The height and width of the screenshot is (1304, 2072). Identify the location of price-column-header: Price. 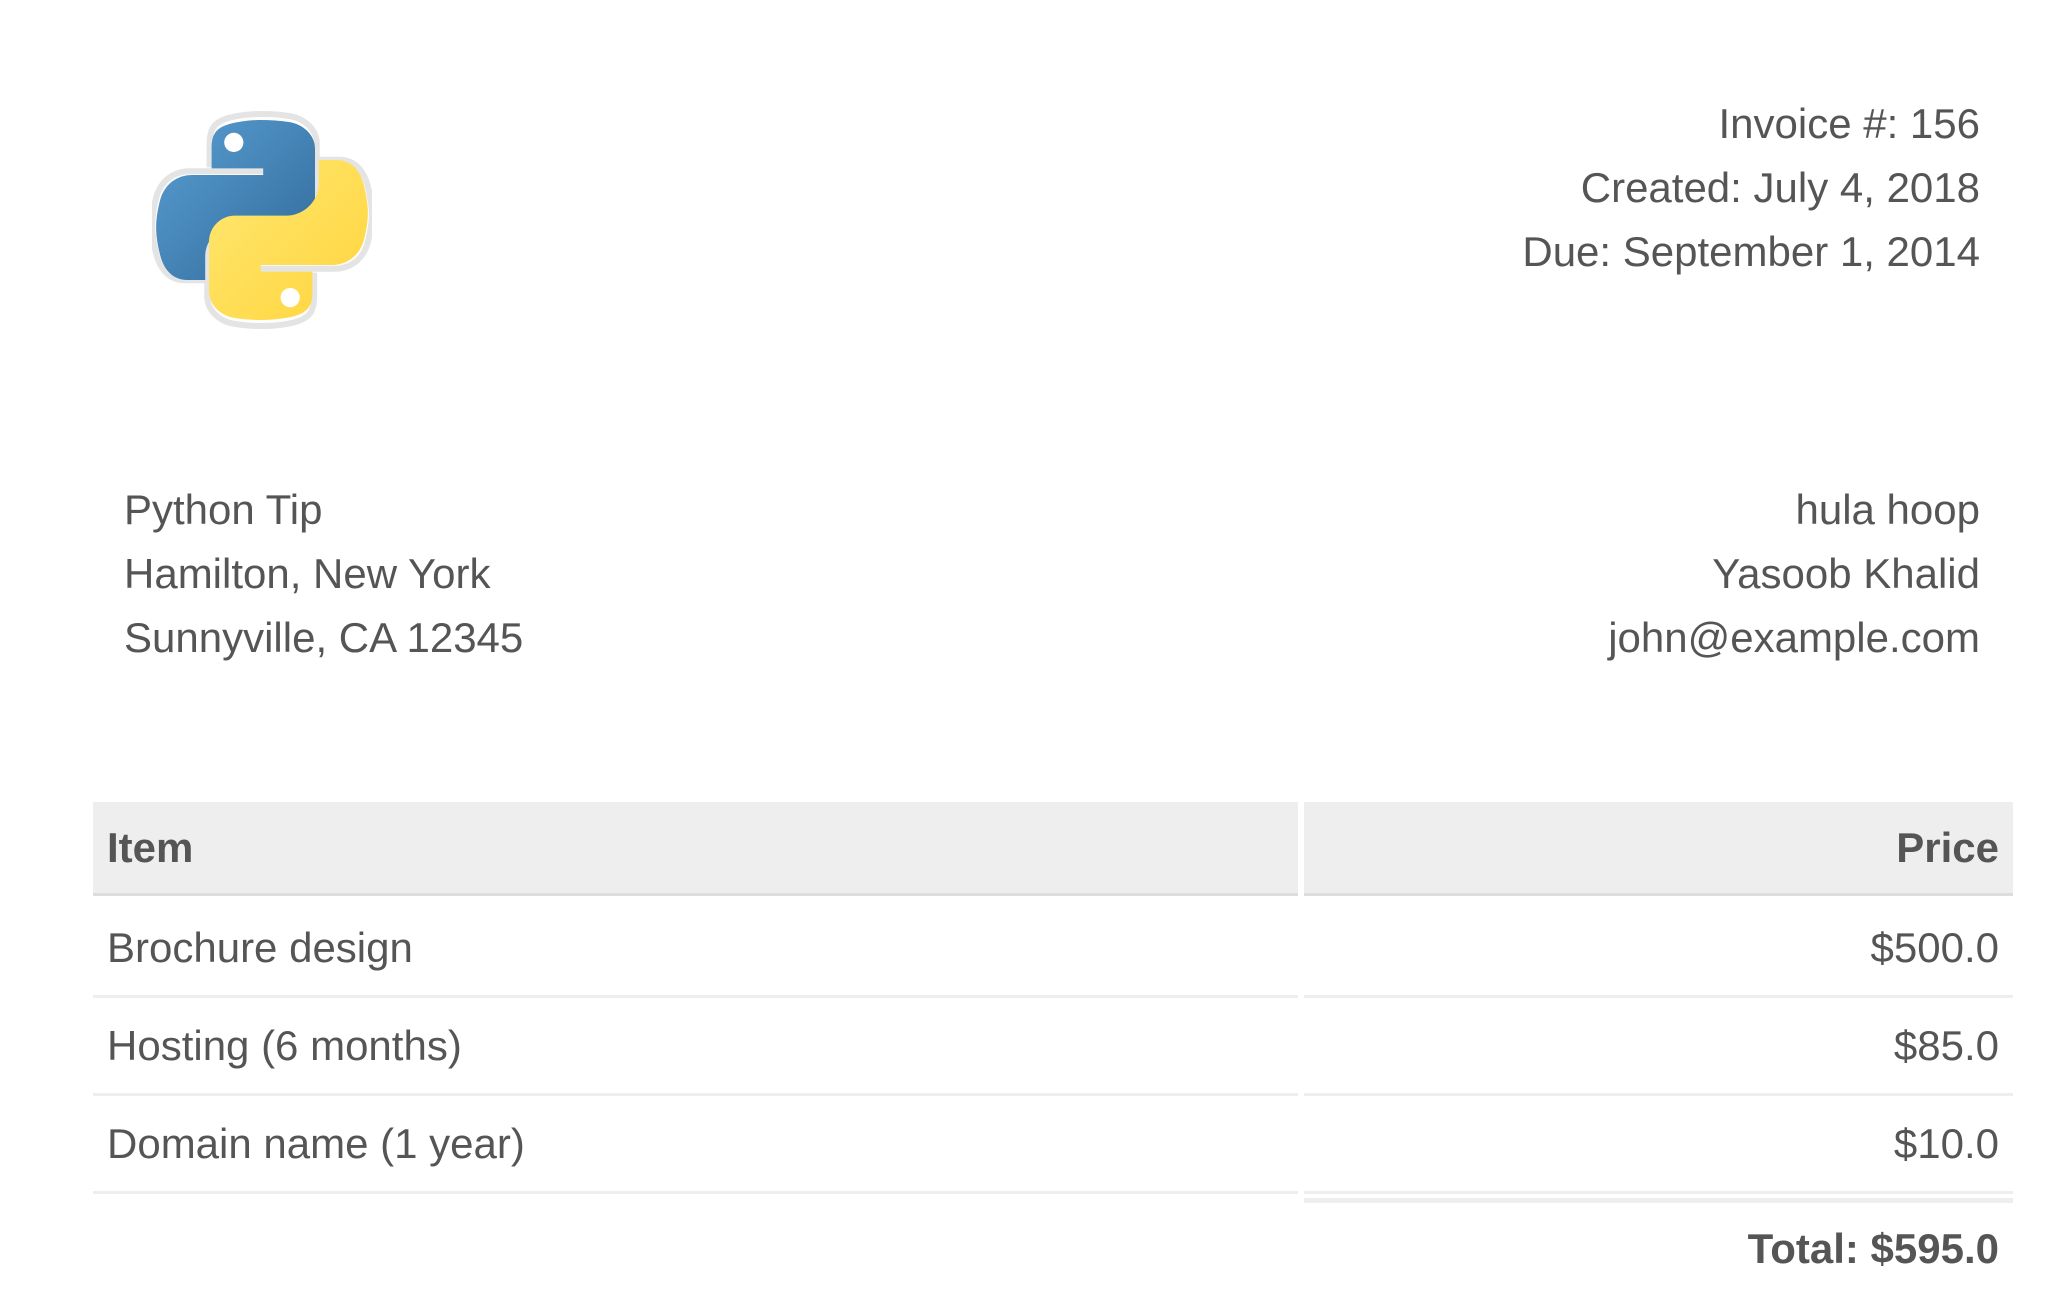
(1658, 849).